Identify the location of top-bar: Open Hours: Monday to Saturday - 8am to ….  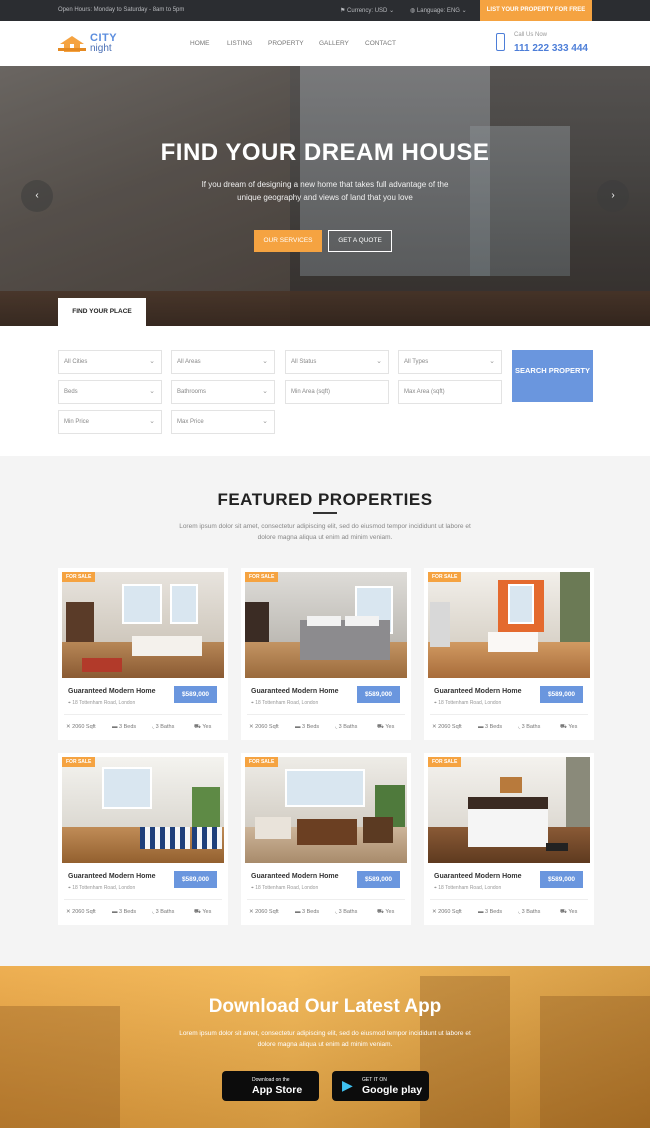
(325, 10).